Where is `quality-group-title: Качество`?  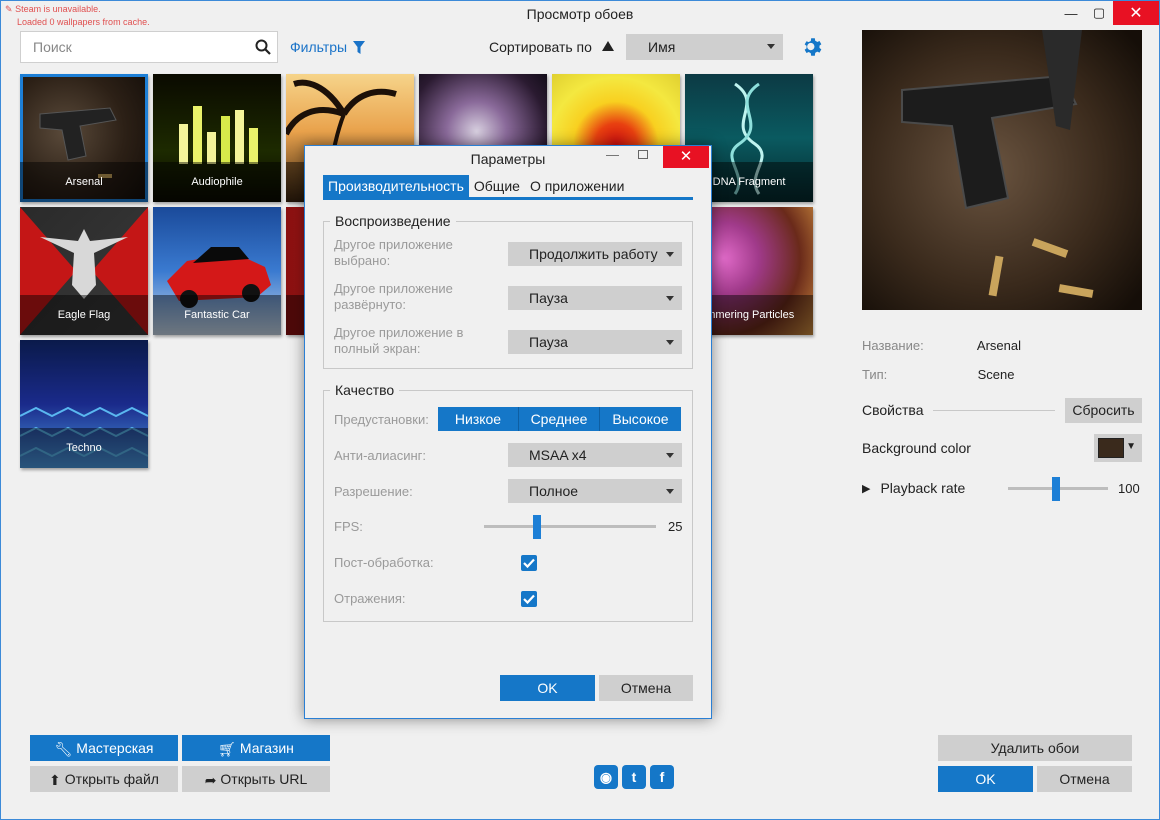 quality-group-title: Качество is located at coordinates (365, 390).